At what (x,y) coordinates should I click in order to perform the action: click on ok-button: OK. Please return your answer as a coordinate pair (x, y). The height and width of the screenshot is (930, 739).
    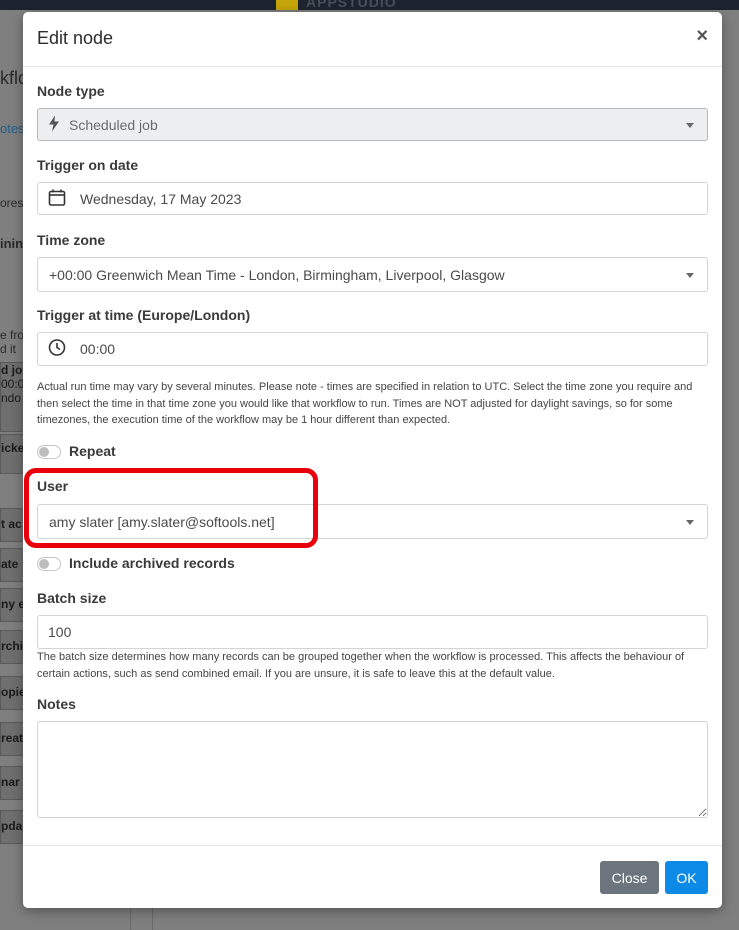
    Looking at the image, I should click on (686, 877).